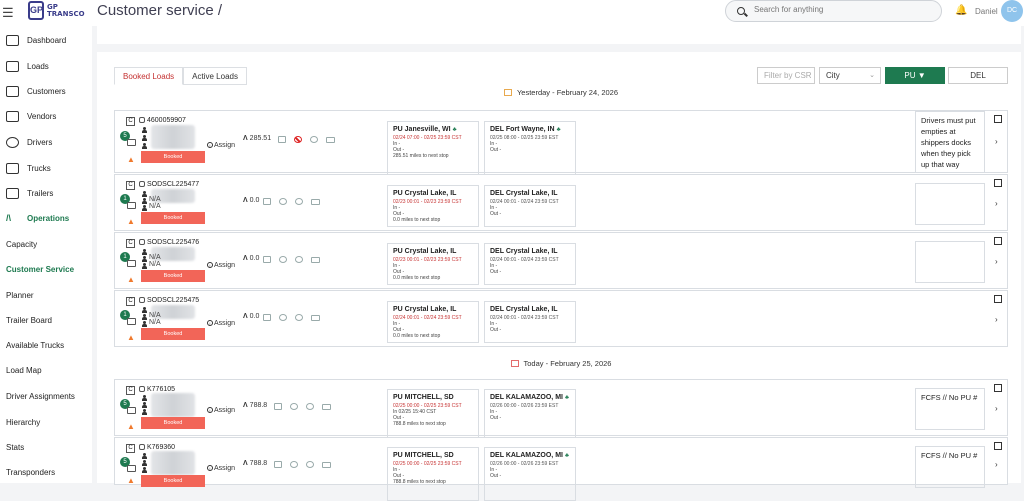 The height and width of the screenshot is (501, 1024). What do you see at coordinates (40, 269) in the screenshot?
I see `sidebar-sub-customer-service: Customer Service` at bounding box center [40, 269].